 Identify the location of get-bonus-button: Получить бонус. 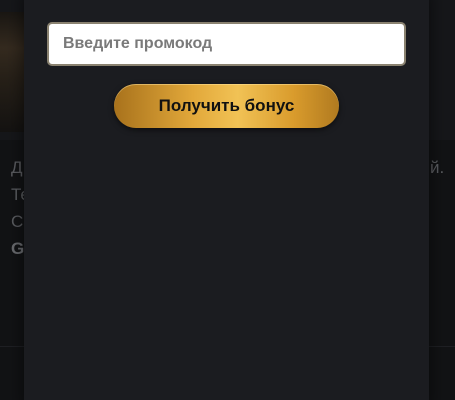
(226, 106).